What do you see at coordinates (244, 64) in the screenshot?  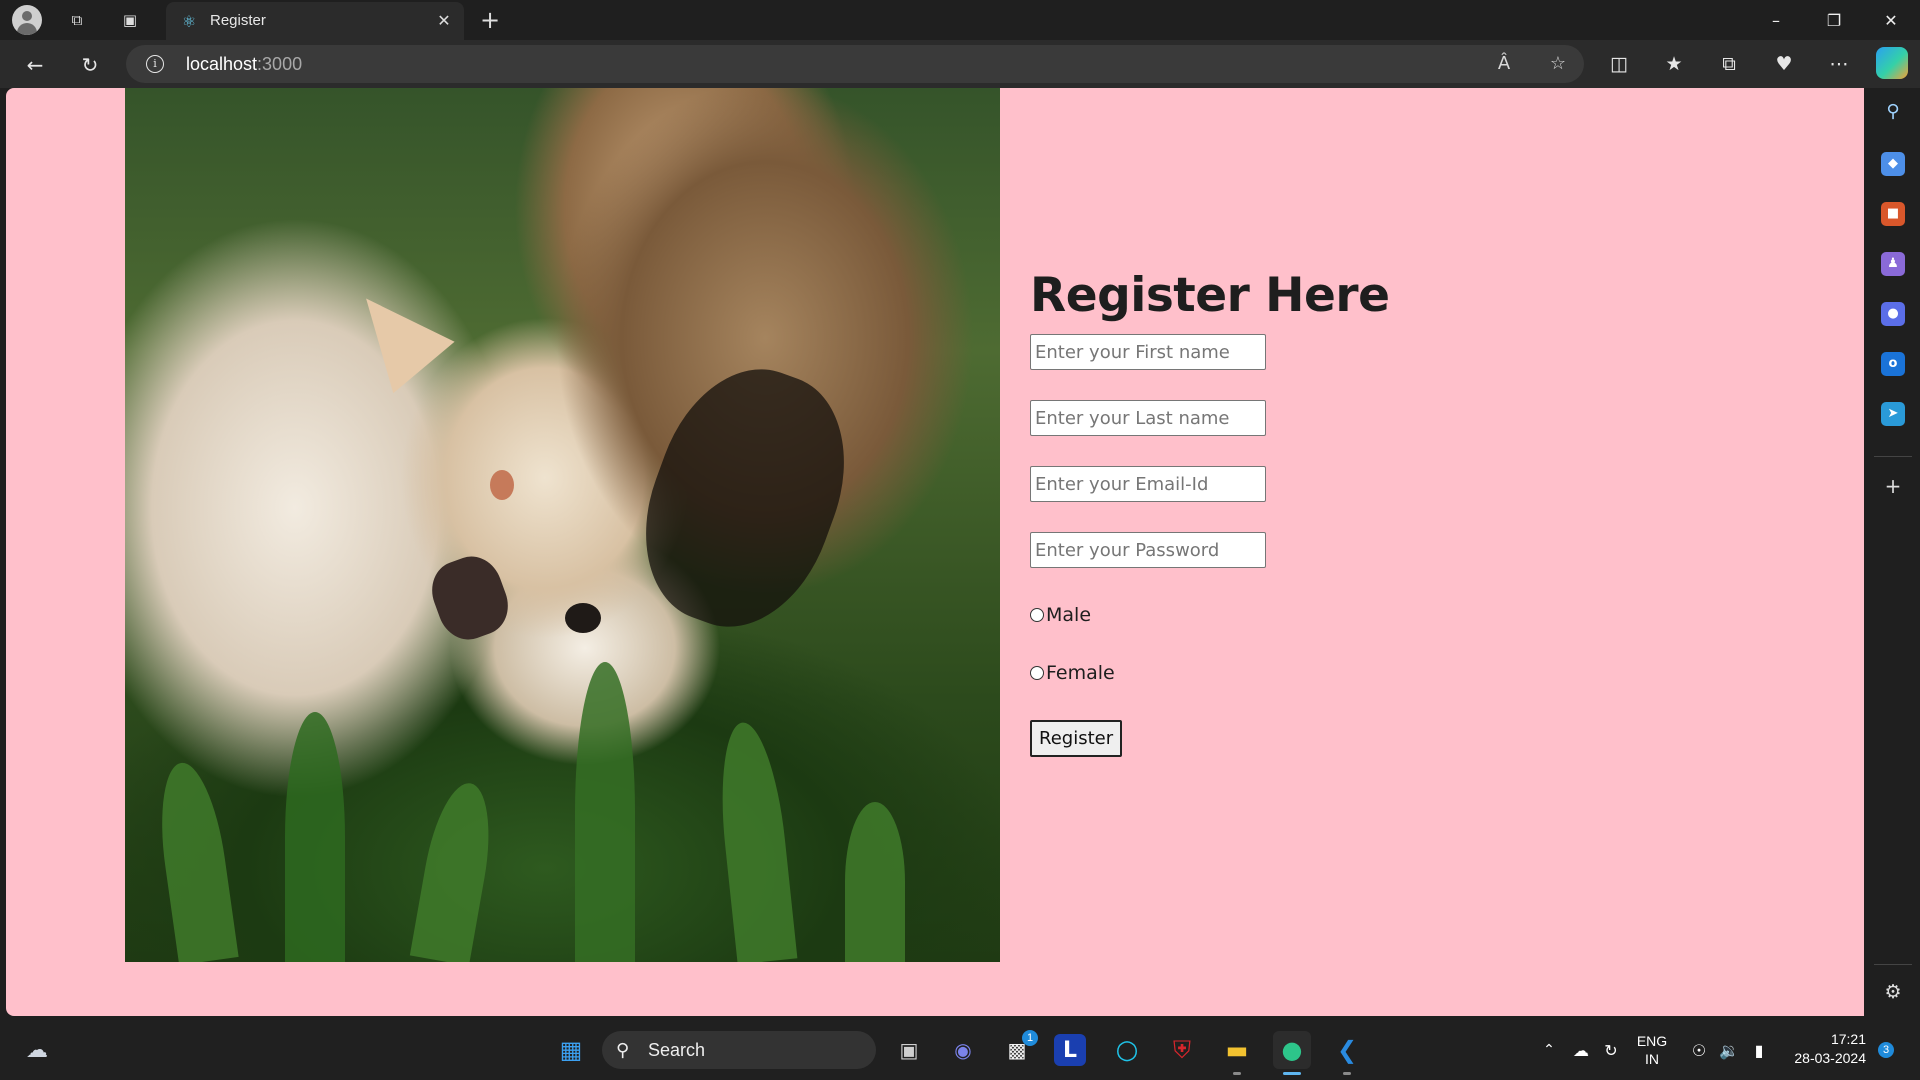 I see `url-text: localhost:3000` at bounding box center [244, 64].